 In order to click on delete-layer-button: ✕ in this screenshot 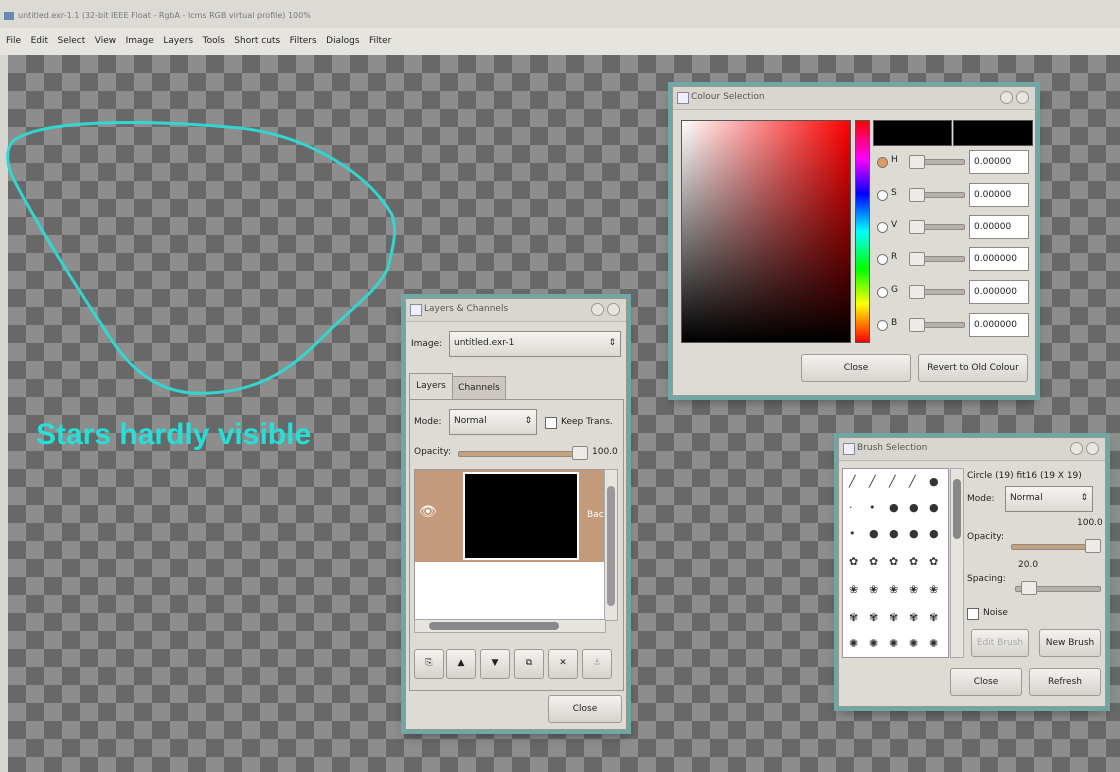, I will do `click(563, 664)`.